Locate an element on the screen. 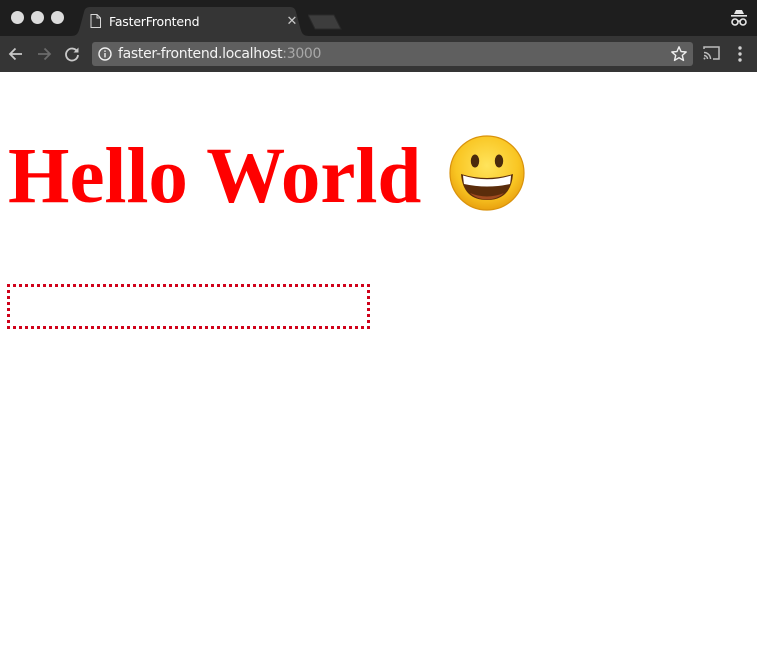 This screenshot has height=648, width=757. url-text: faster-frontend.localhost:3000 is located at coordinates (219, 54).